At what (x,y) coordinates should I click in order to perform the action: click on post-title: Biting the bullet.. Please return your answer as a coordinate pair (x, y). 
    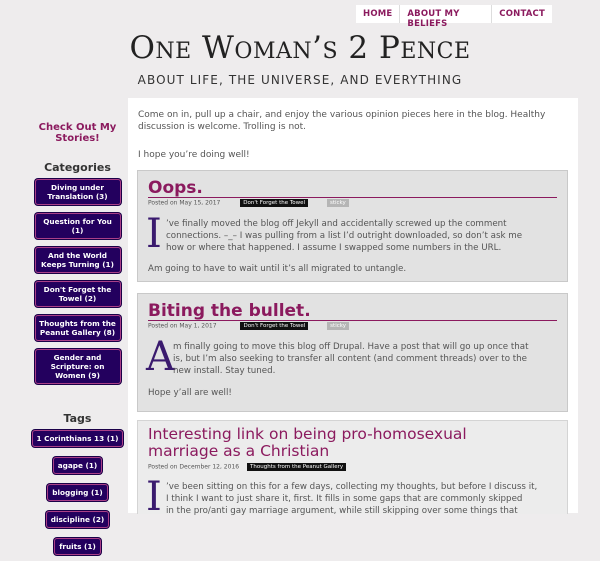
    Looking at the image, I should click on (229, 311).